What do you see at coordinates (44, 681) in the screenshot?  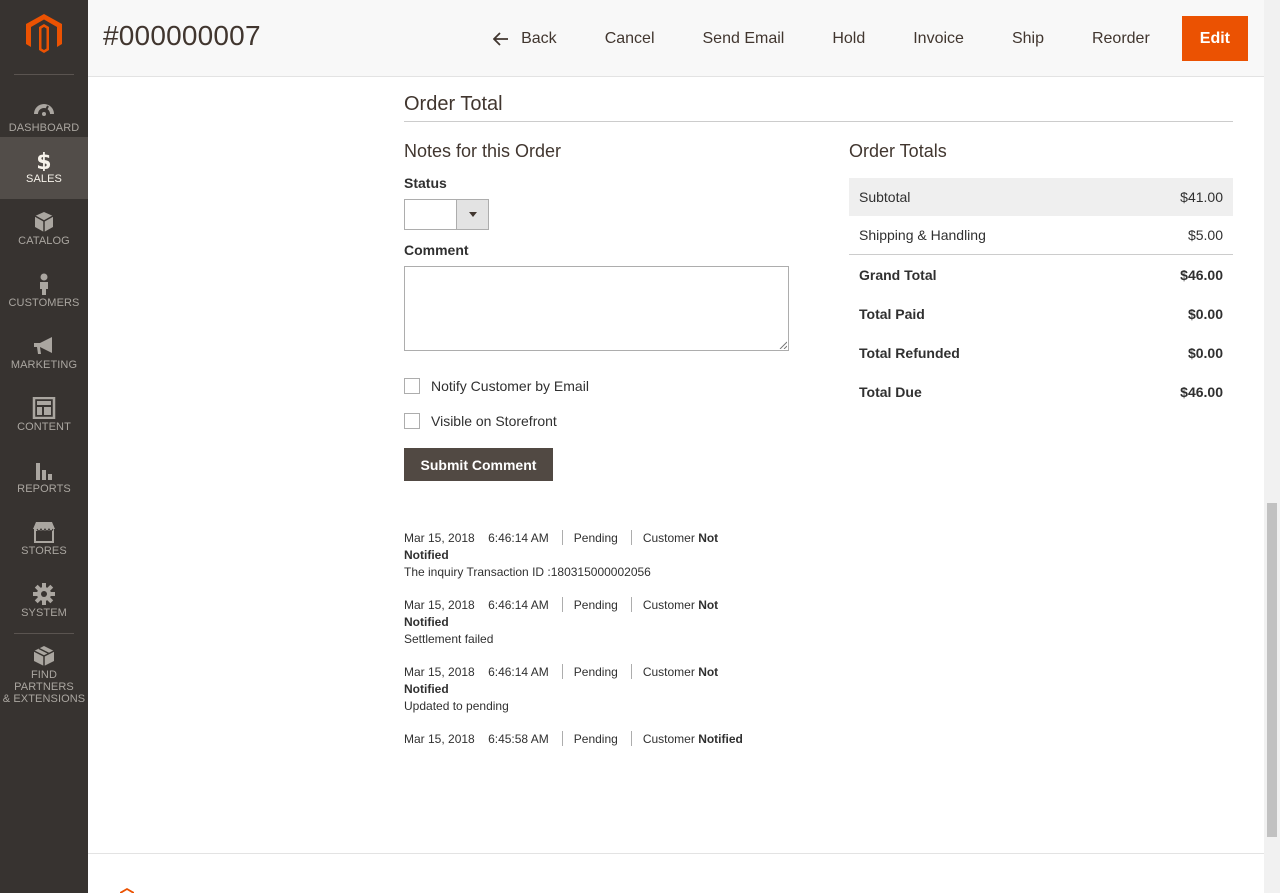 I see `sidebar-item-label: FIND PARTNERS` at bounding box center [44, 681].